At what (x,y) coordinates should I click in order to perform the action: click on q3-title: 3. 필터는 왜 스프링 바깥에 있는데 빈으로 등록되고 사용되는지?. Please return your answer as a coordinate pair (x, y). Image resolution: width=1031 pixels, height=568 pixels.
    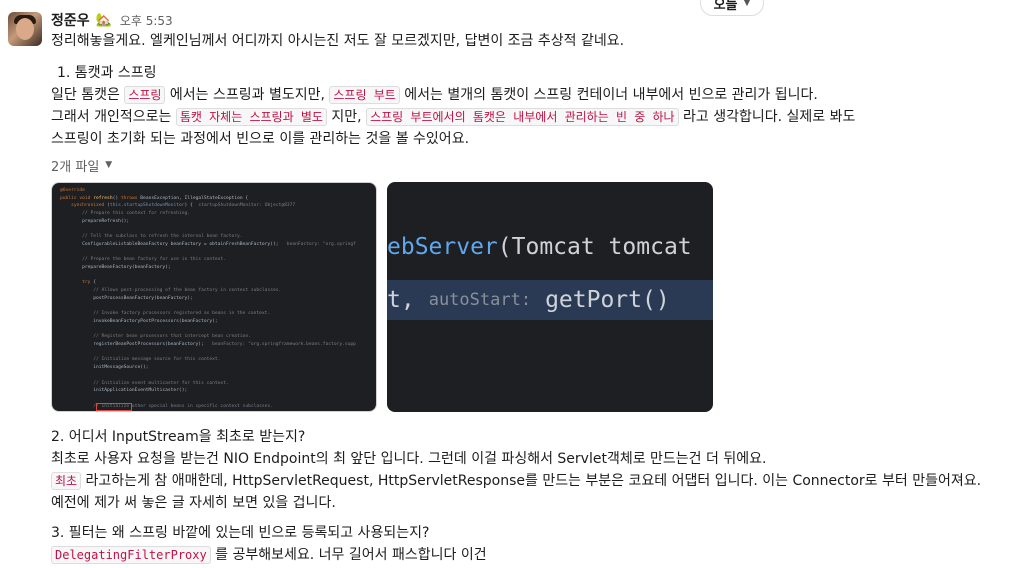
    Looking at the image, I should click on (240, 533).